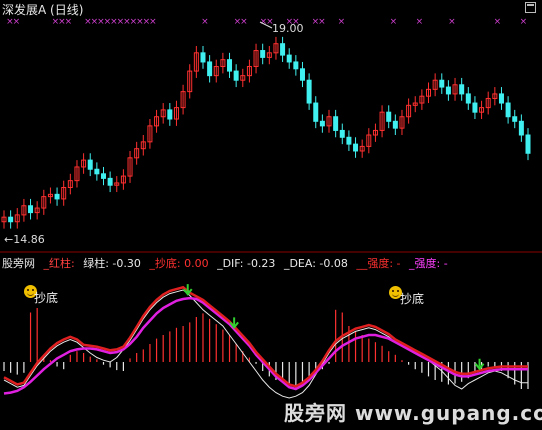  What do you see at coordinates (315, 263) in the screenshot?
I see `legend-dea: _DEA: -0.08` at bounding box center [315, 263].